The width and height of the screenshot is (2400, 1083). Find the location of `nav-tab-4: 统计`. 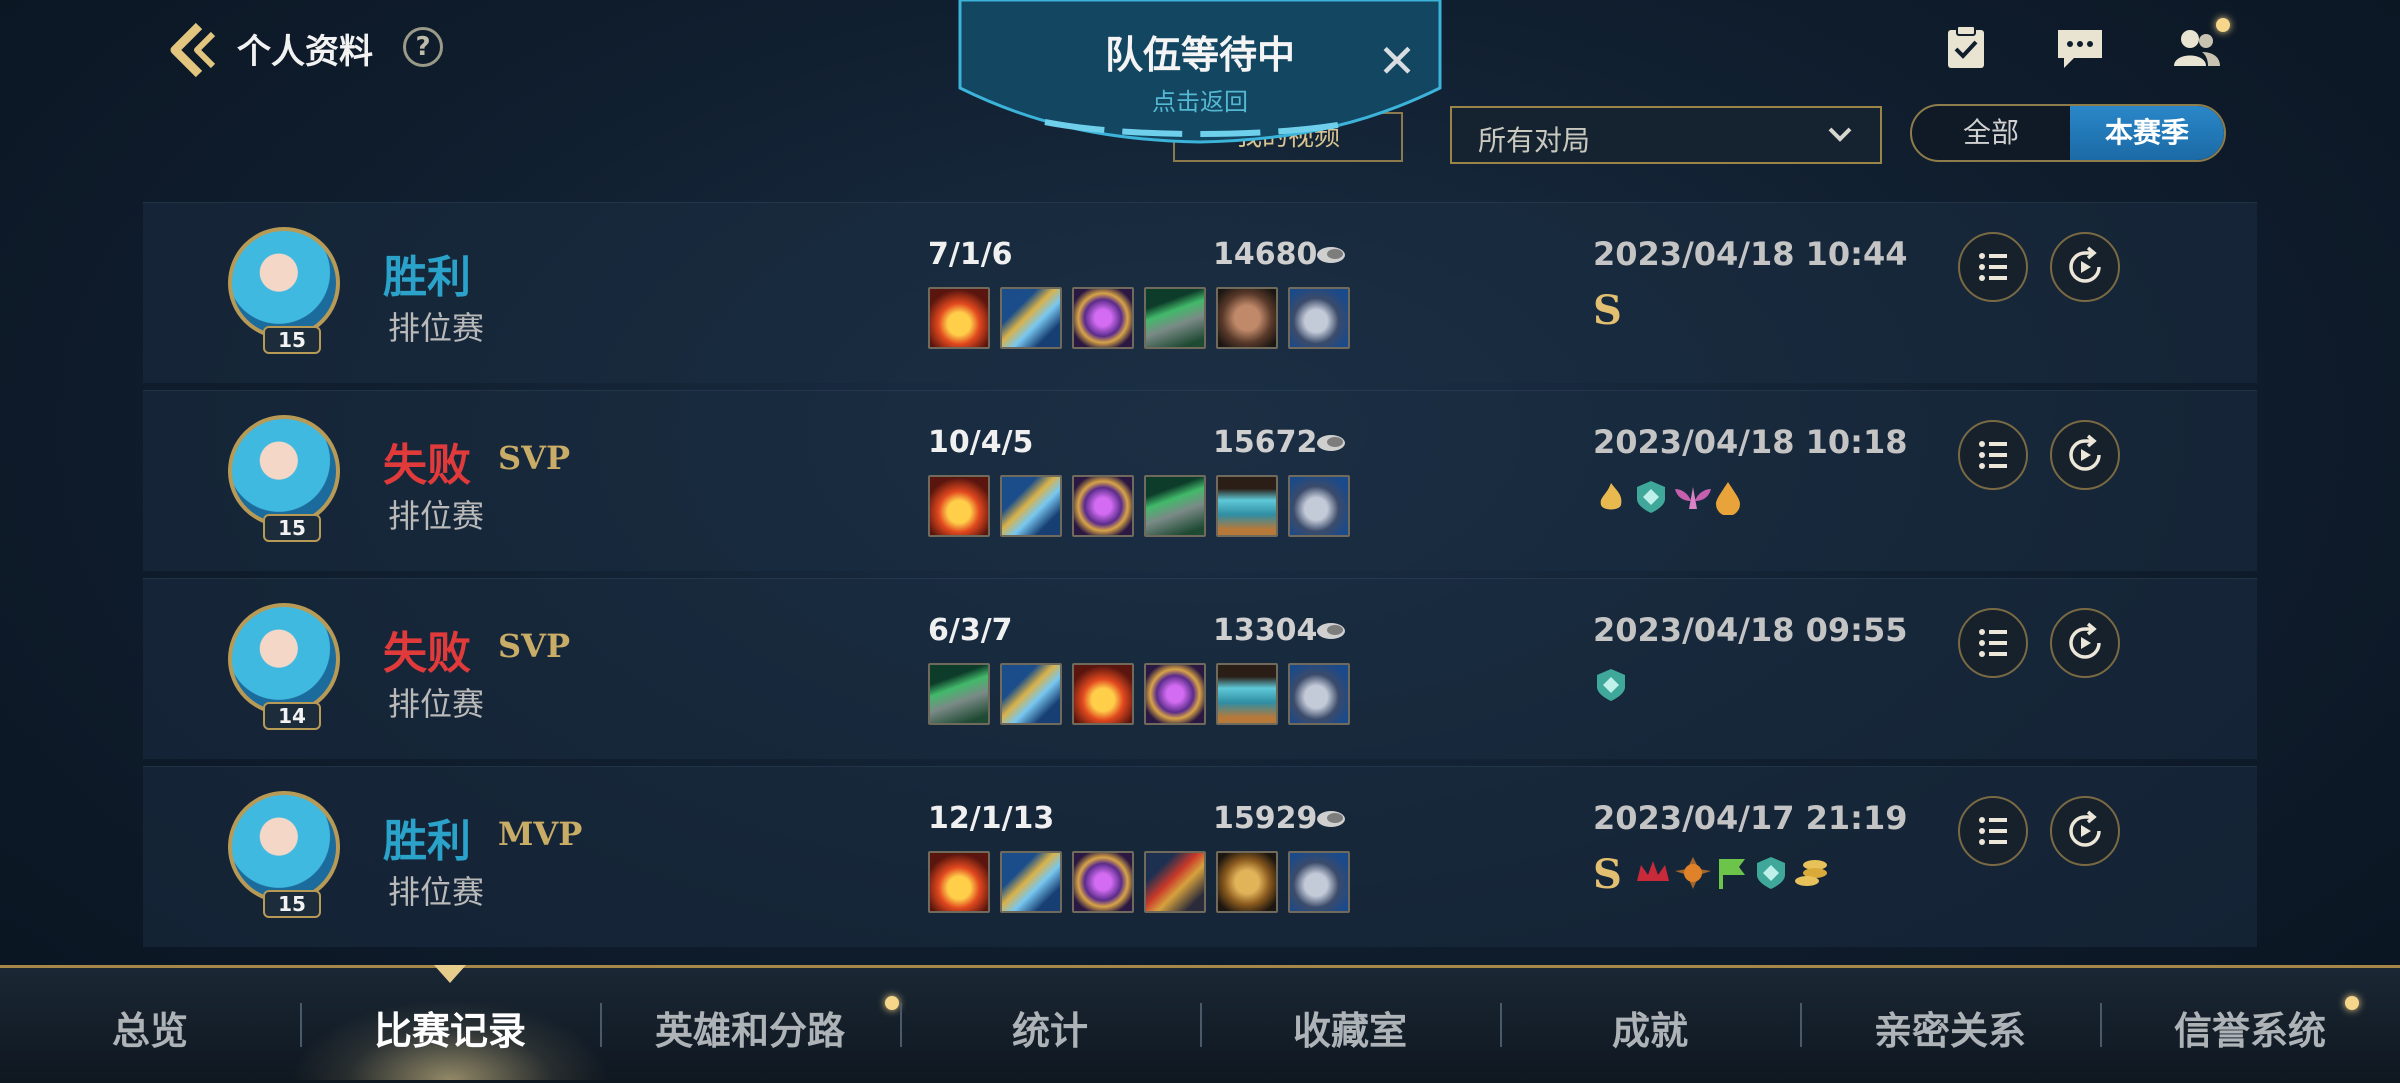

nav-tab-4: 统计 is located at coordinates (1050, 1030).